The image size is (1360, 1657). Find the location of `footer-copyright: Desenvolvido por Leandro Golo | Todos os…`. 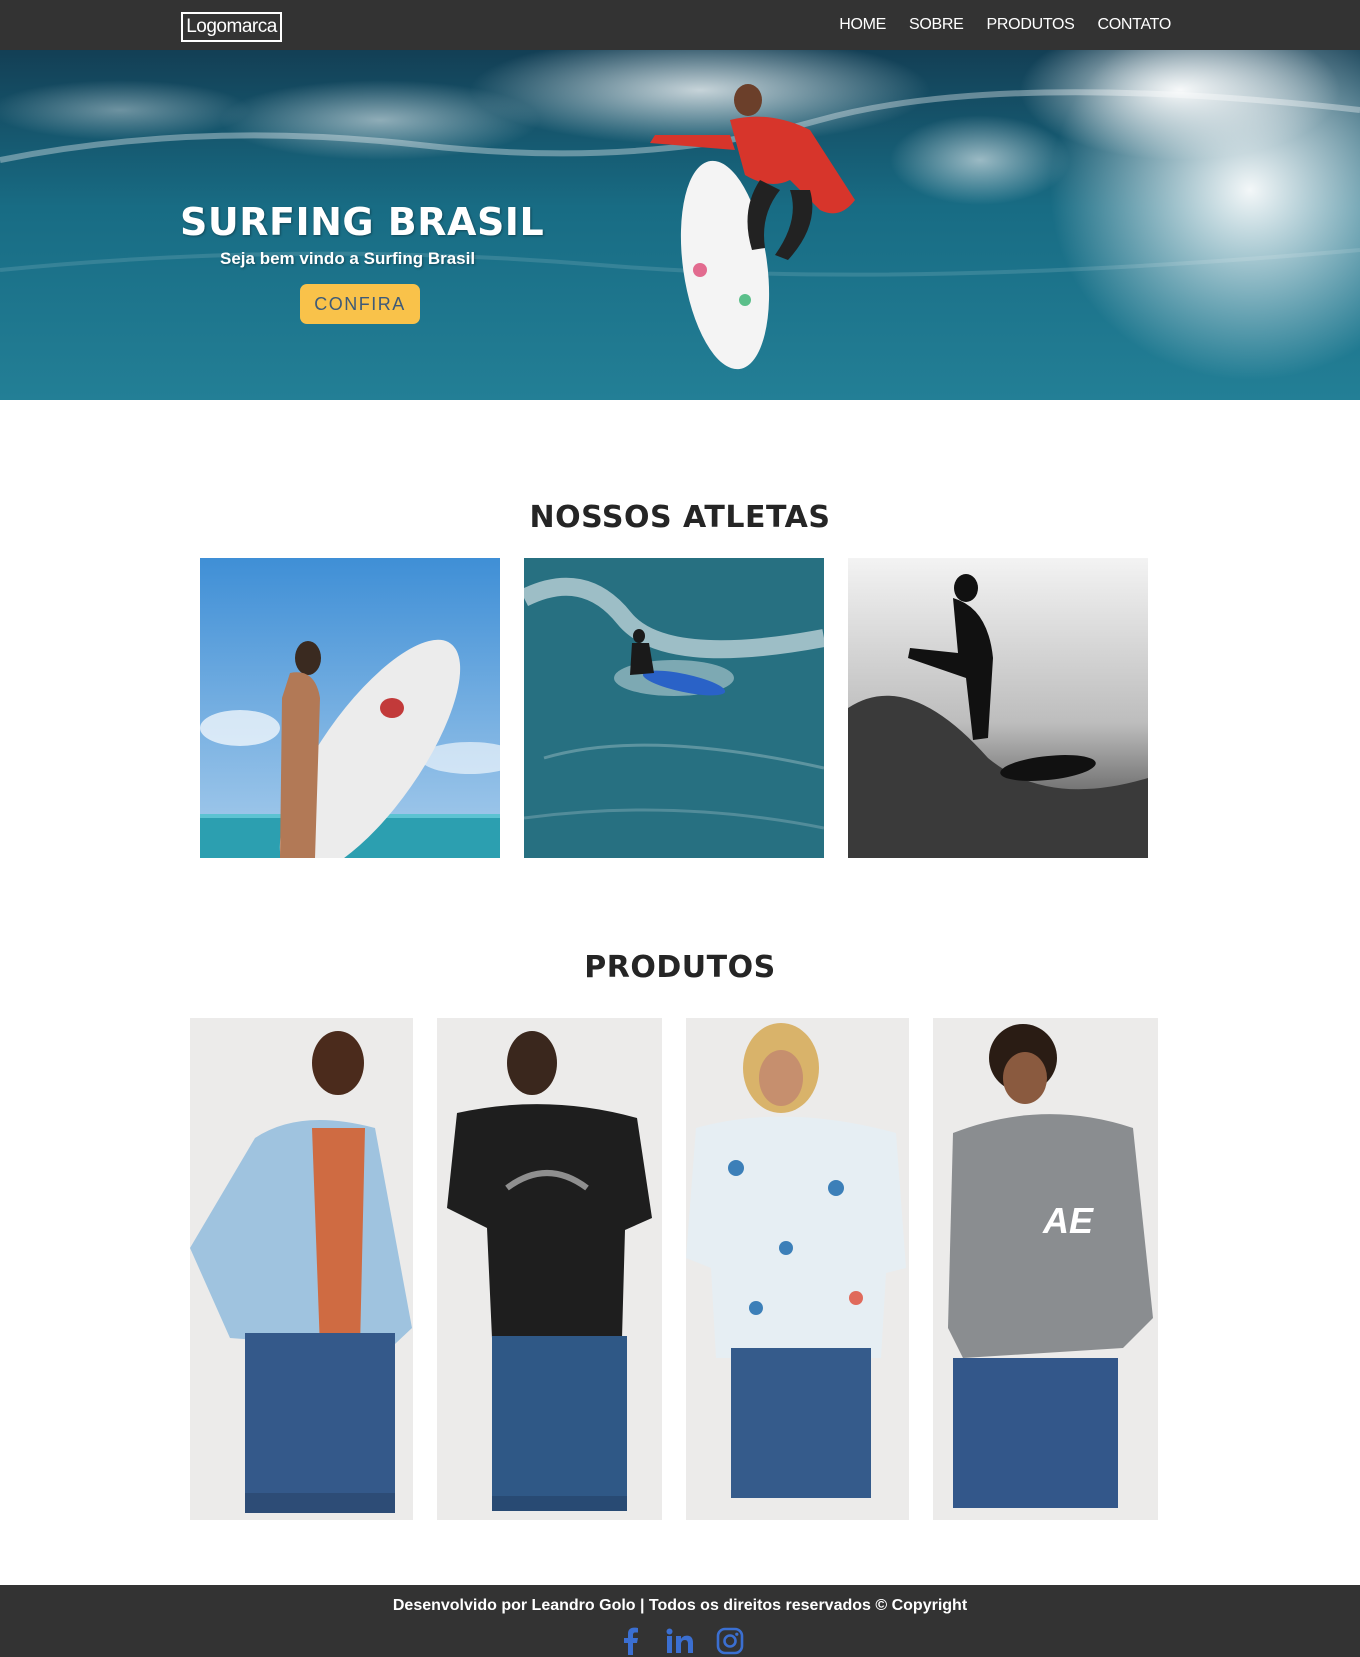

footer-copyright: Desenvolvido por Leandro Golo | Todos os… is located at coordinates (680, 1605).